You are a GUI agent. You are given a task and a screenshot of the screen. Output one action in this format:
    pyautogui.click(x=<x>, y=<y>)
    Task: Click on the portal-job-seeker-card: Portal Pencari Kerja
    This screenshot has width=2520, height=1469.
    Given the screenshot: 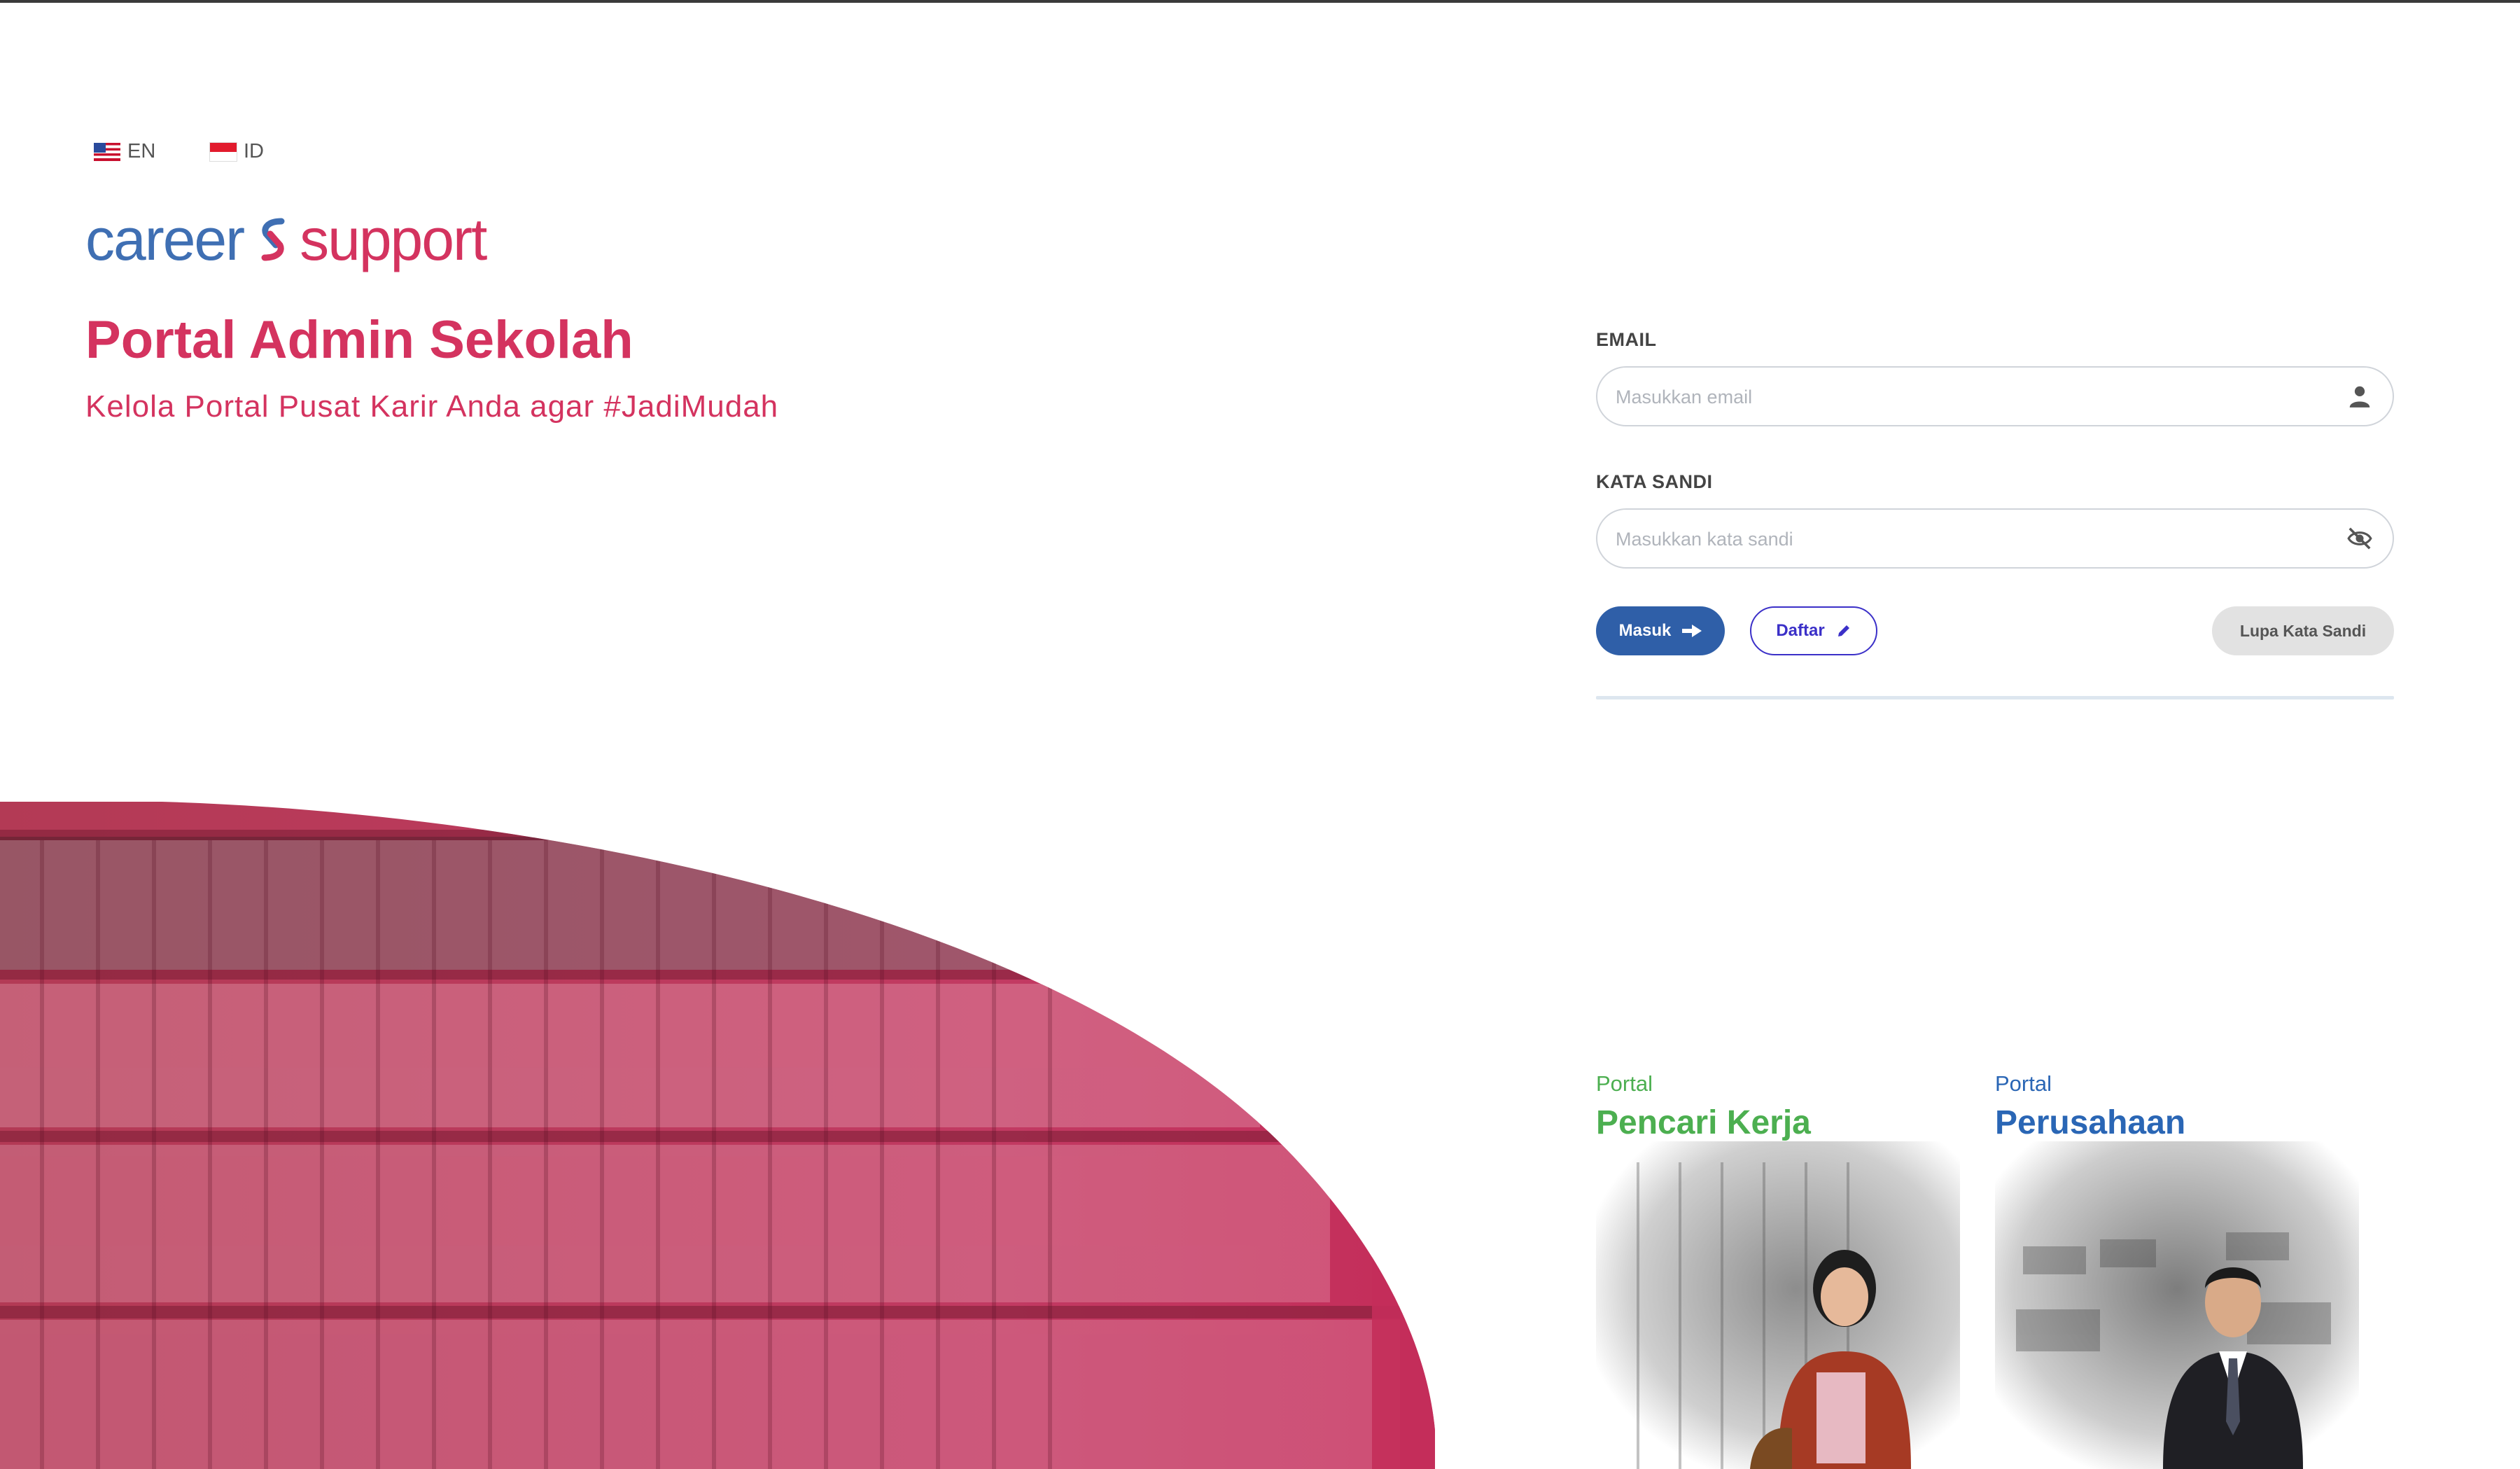 What is the action you would take?
    pyautogui.click(x=1778, y=1270)
    